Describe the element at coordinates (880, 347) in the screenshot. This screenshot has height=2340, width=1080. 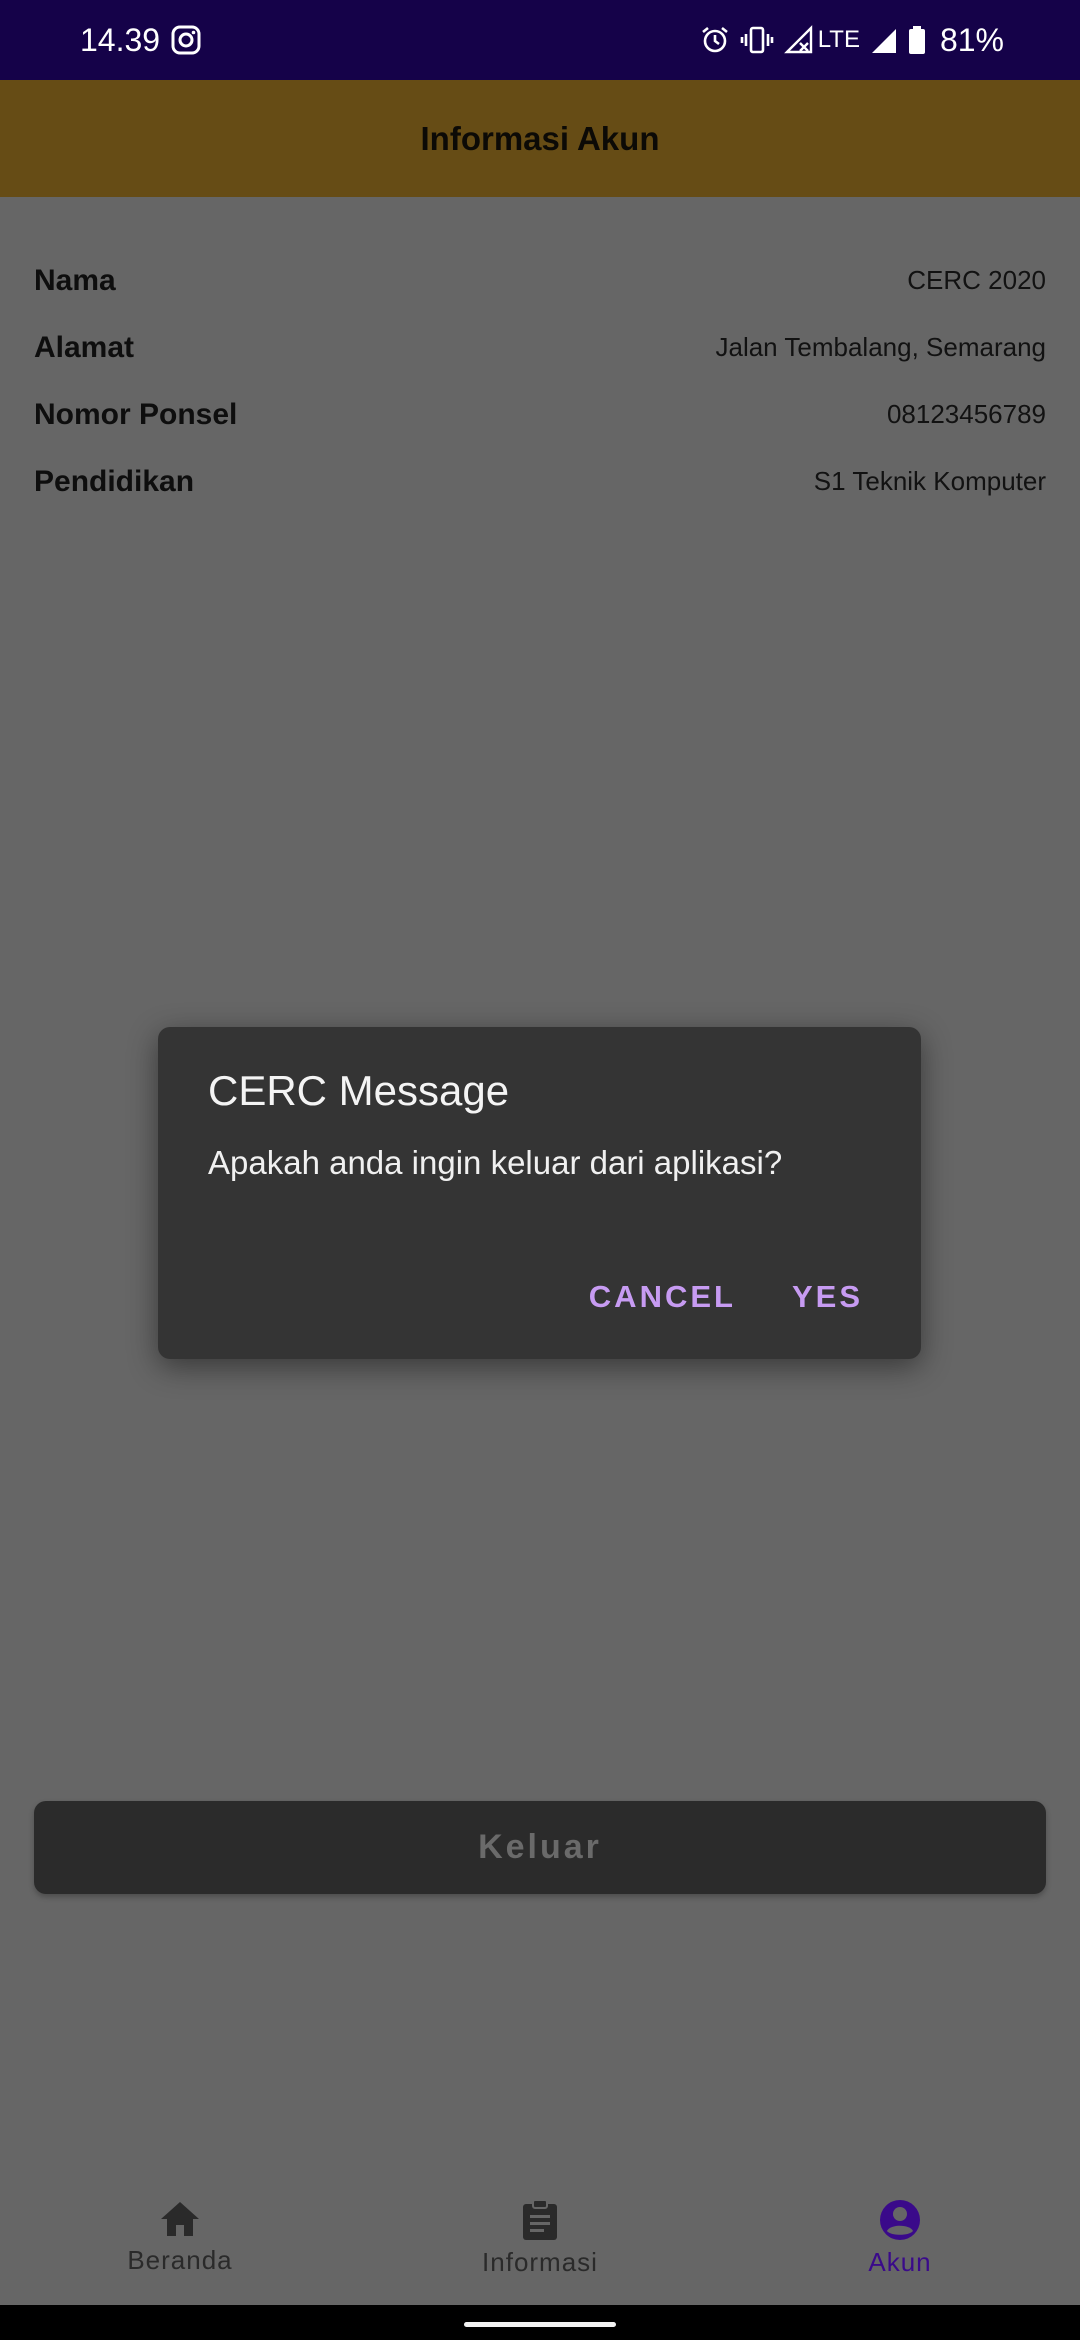
I see `info-value: Jalan Tembalang, Semarang` at that location.